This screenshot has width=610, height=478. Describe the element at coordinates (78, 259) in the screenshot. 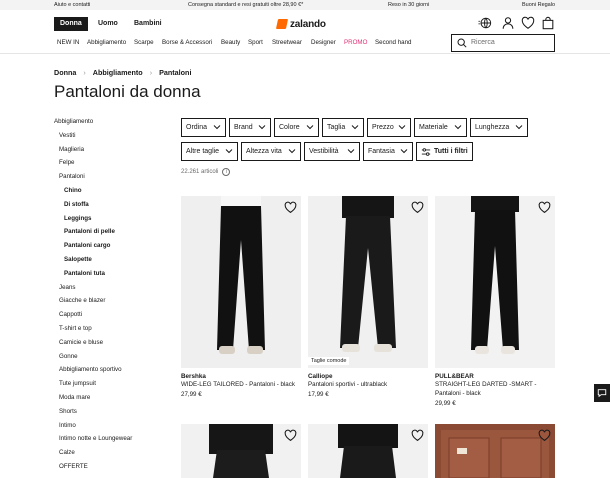

I see `sidebar-item-salopette: Salopette` at that location.